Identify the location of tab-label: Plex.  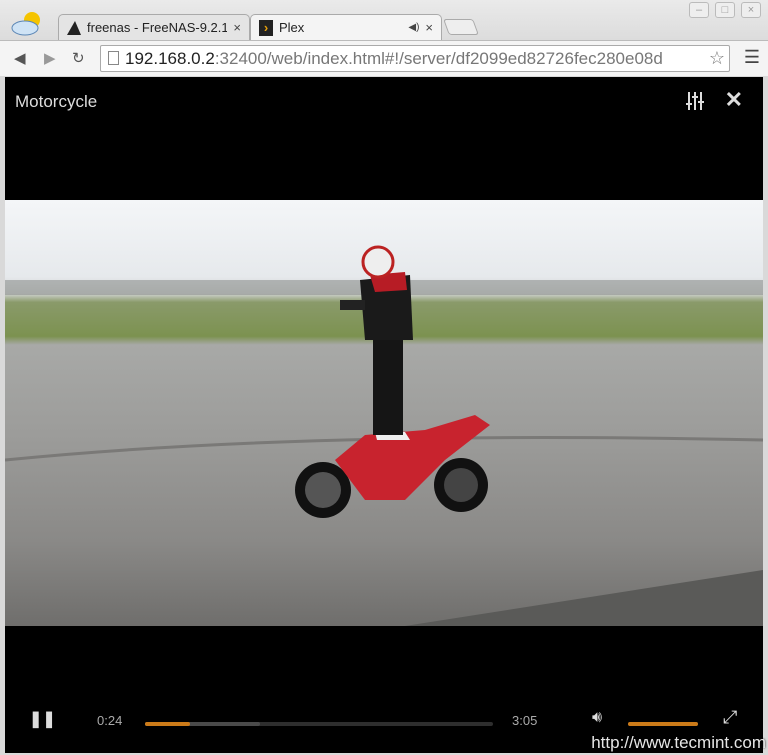
(292, 27).